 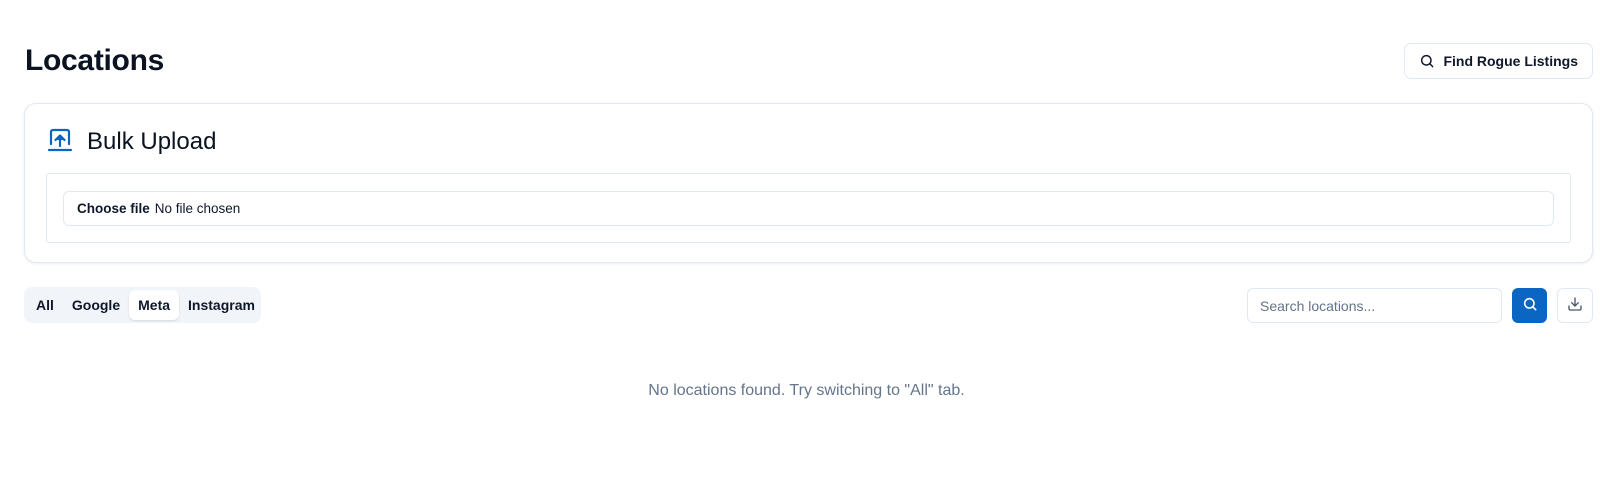 I want to click on search-locations-input, so click(x=1374, y=305).